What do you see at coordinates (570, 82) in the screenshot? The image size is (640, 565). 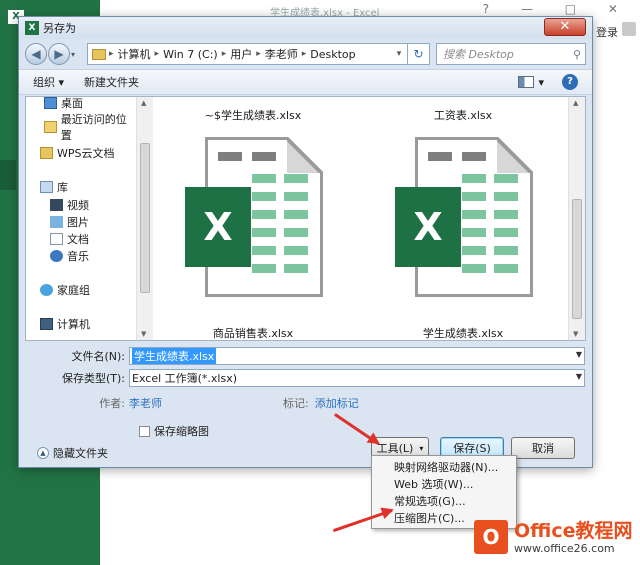 I see `help-icon: ?` at bounding box center [570, 82].